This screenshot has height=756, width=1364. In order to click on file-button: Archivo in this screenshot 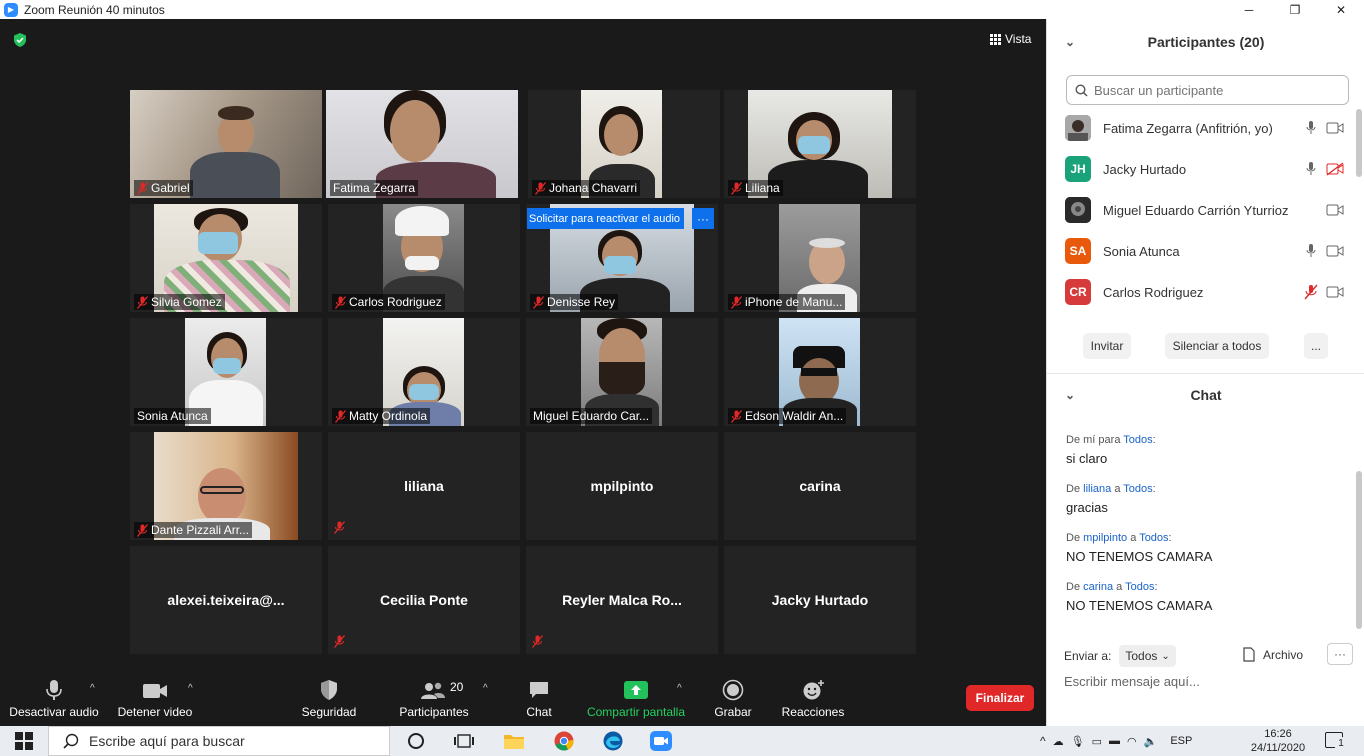, I will do `click(1273, 654)`.